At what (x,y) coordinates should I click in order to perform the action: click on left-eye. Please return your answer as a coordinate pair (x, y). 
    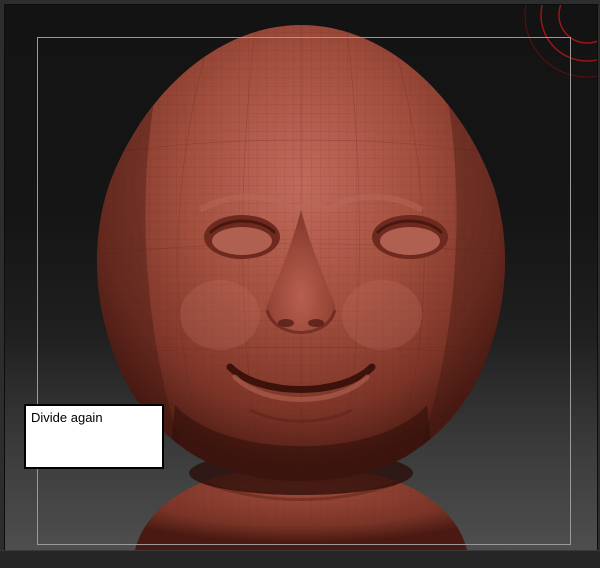
    Looking at the image, I should click on (242, 237).